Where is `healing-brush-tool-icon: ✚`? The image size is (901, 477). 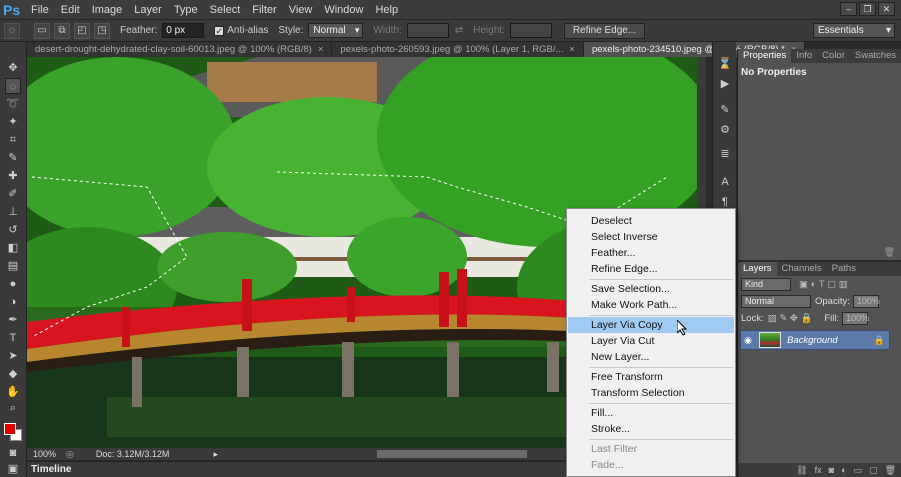
healing-brush-tool-icon: ✚ is located at coordinates (13, 176).